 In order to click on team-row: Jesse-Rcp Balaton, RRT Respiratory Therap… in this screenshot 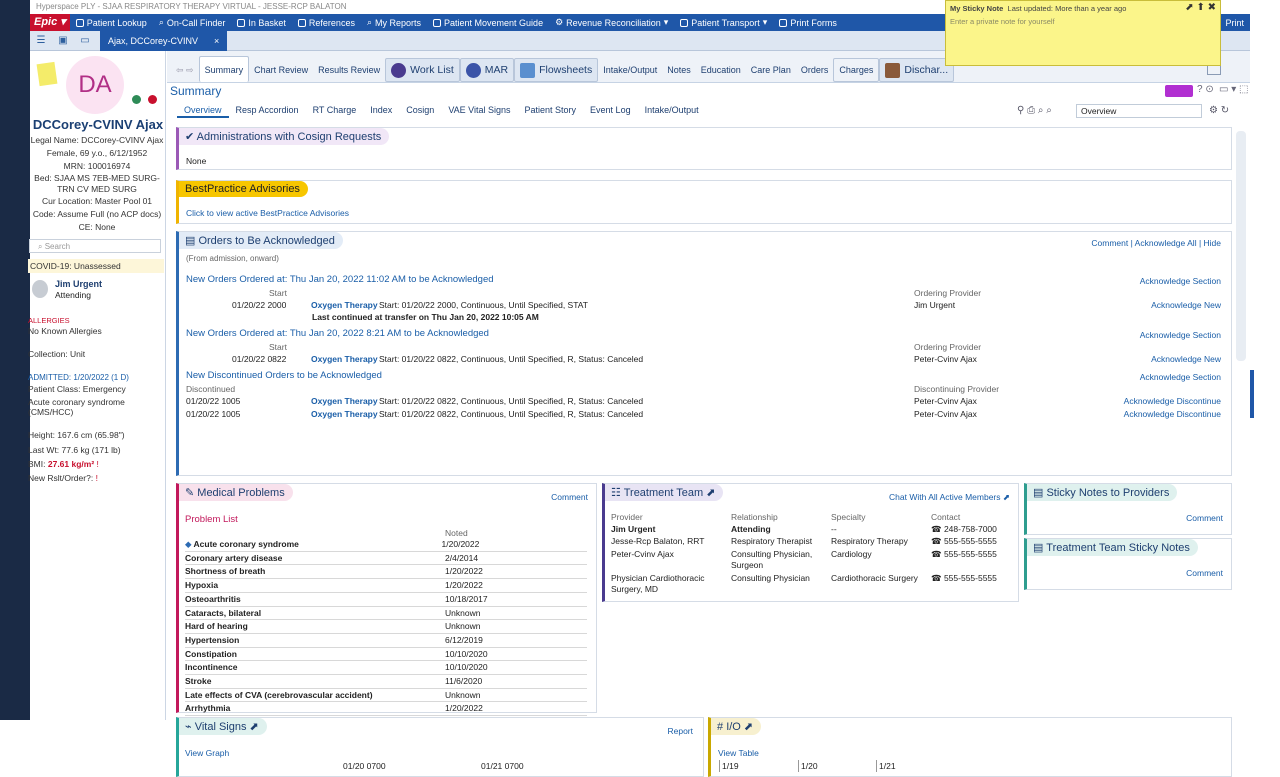, I will do `click(811, 542)`.